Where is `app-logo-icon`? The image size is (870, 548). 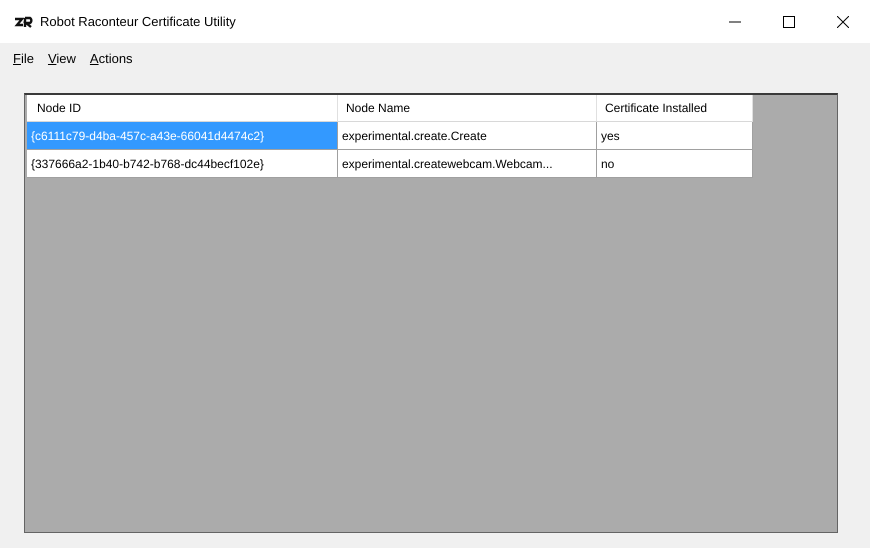
app-logo-icon is located at coordinates (24, 22).